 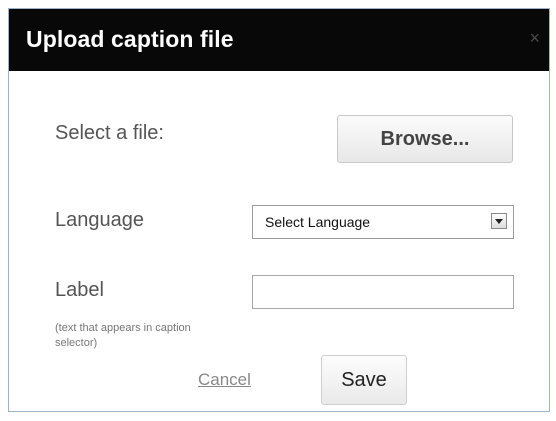 I want to click on dialog-titlebar: Upload caption file ×, so click(x=279, y=40).